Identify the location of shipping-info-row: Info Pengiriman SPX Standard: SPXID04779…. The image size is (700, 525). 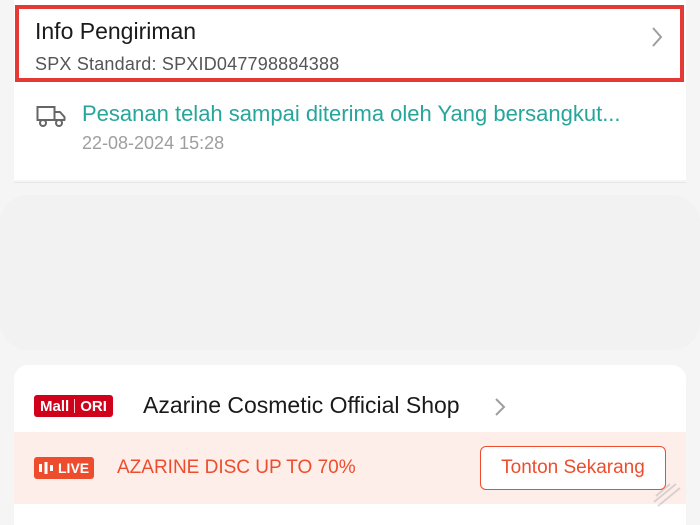
(349, 43).